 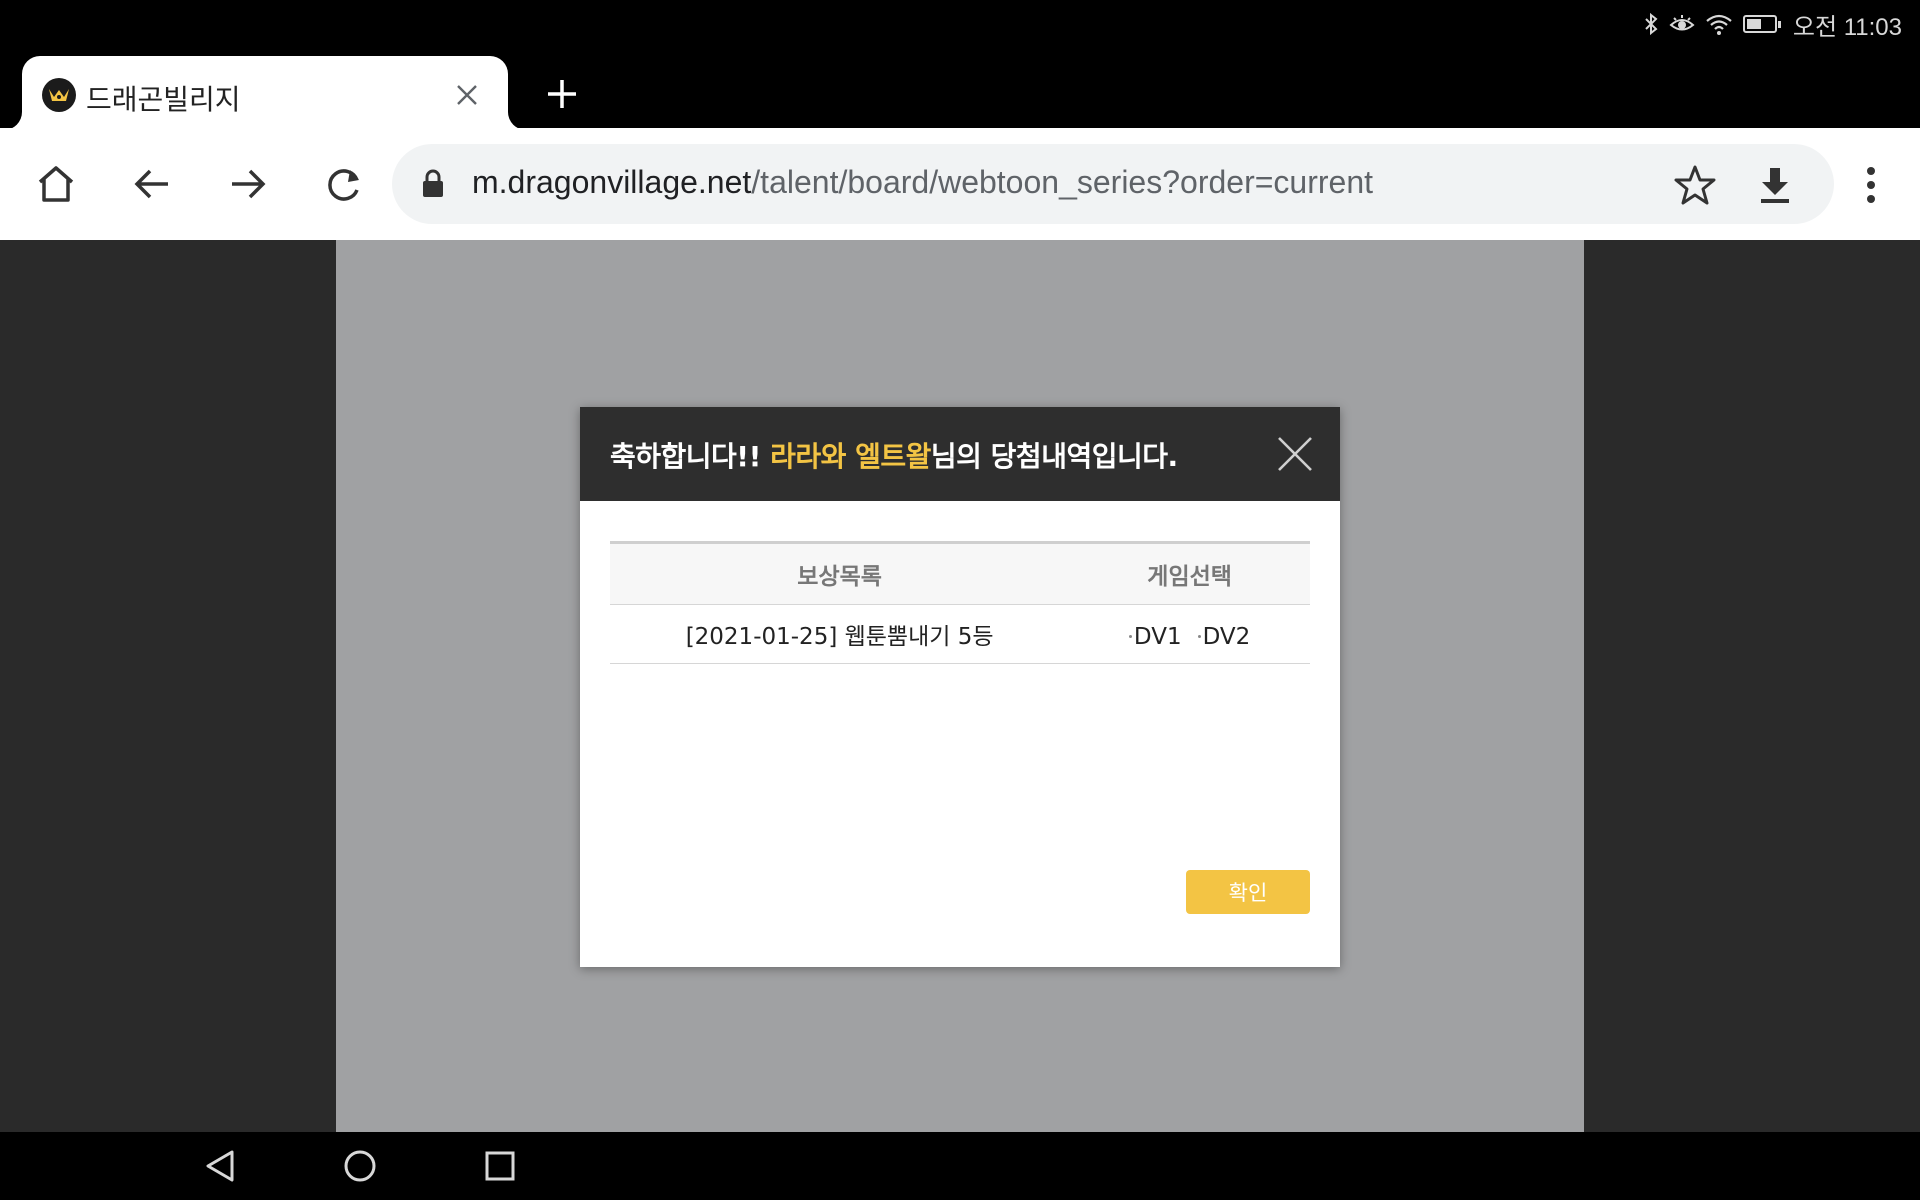 I want to click on tab-title: 드래곤빌리지, so click(x=163, y=99).